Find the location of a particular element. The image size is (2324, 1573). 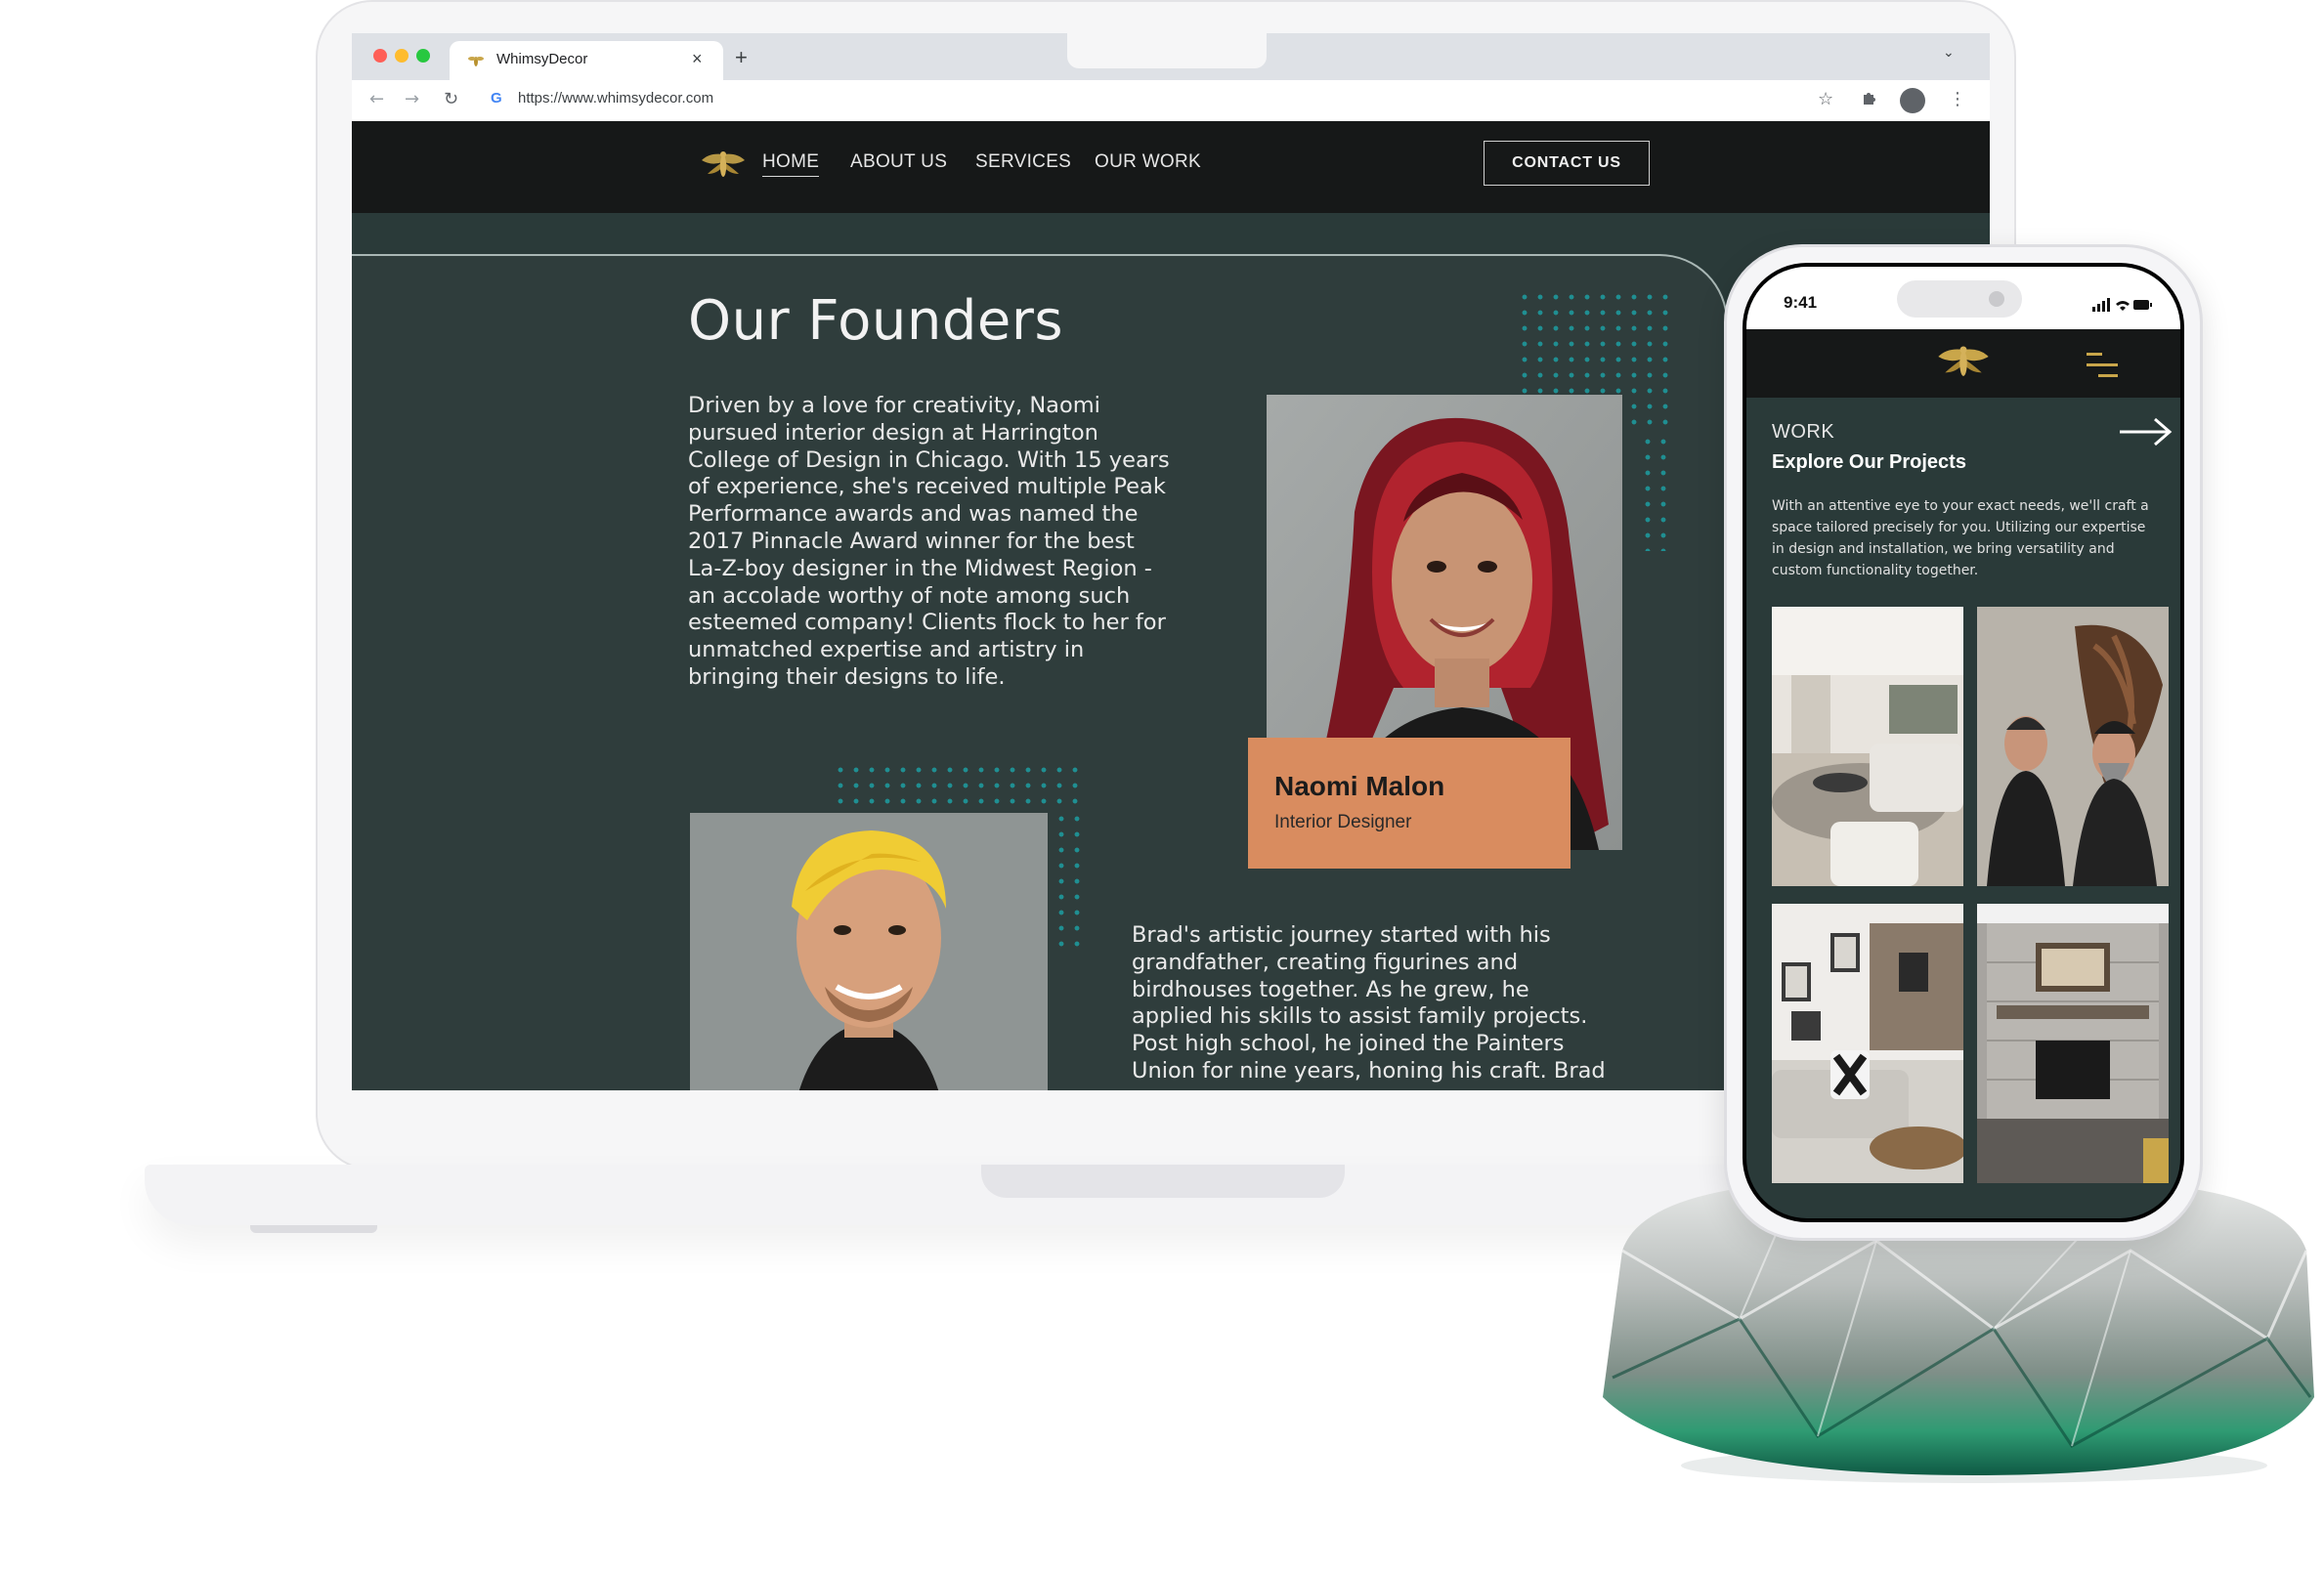

project-photo-founders is located at coordinates (2073, 746).